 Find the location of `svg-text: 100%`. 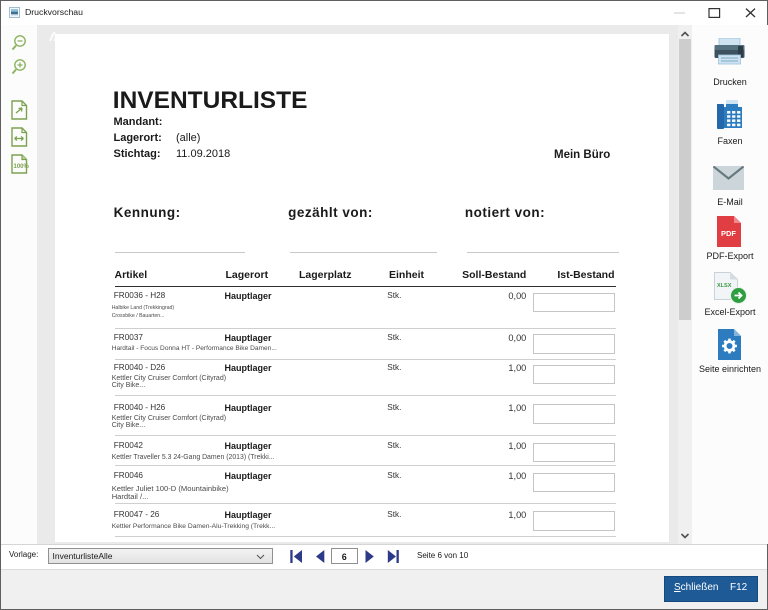

svg-text: 100% is located at coordinates (22, 167).